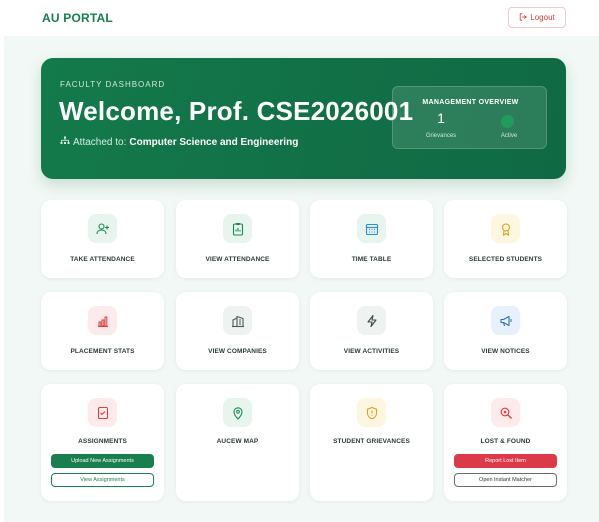  Describe the element at coordinates (505, 228) in the screenshot. I see `award-icon` at that location.